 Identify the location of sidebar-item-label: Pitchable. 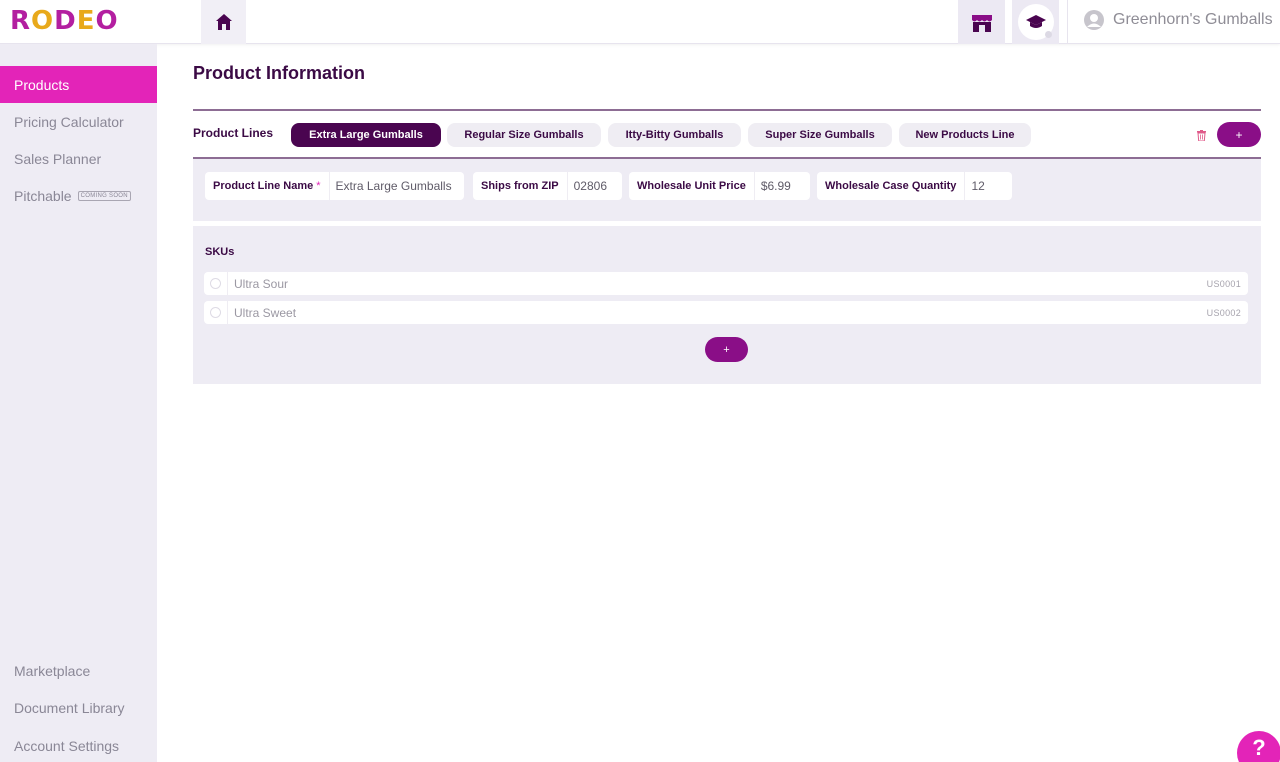
(43, 195).